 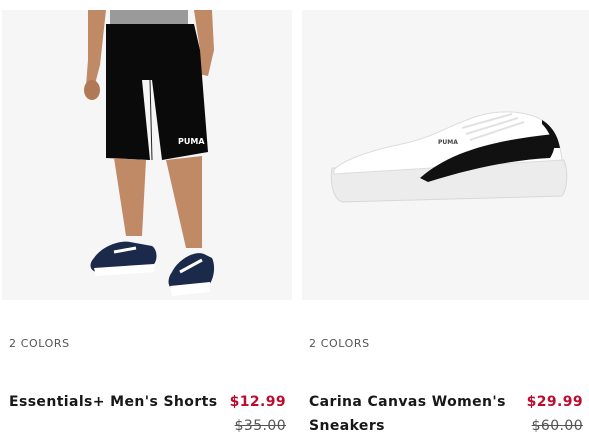 What do you see at coordinates (554, 402) in the screenshot?
I see `sale-price: $29.99` at bounding box center [554, 402].